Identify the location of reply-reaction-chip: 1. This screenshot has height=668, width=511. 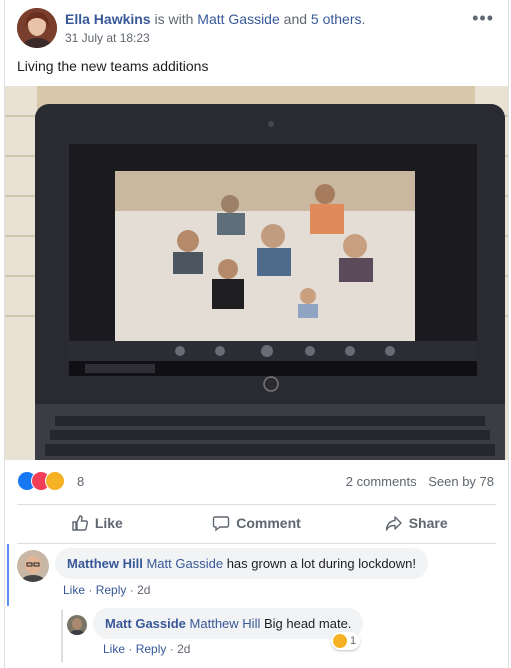
(346, 641).